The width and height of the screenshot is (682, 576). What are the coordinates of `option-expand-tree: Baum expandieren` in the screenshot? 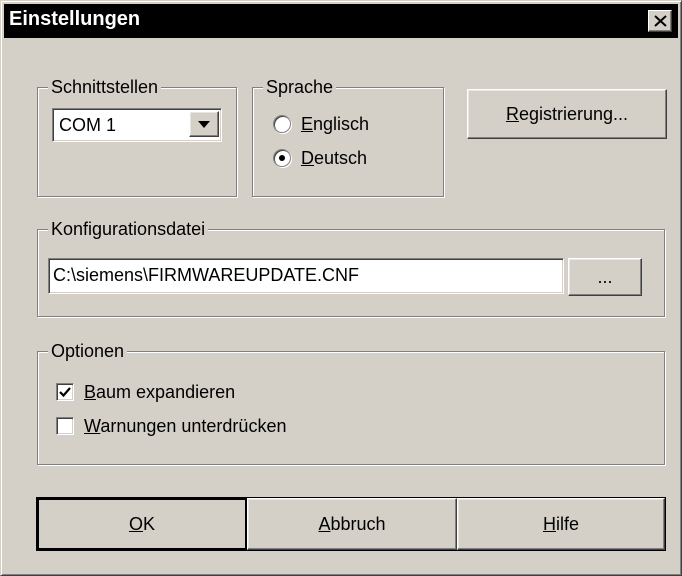 It's located at (145, 392).